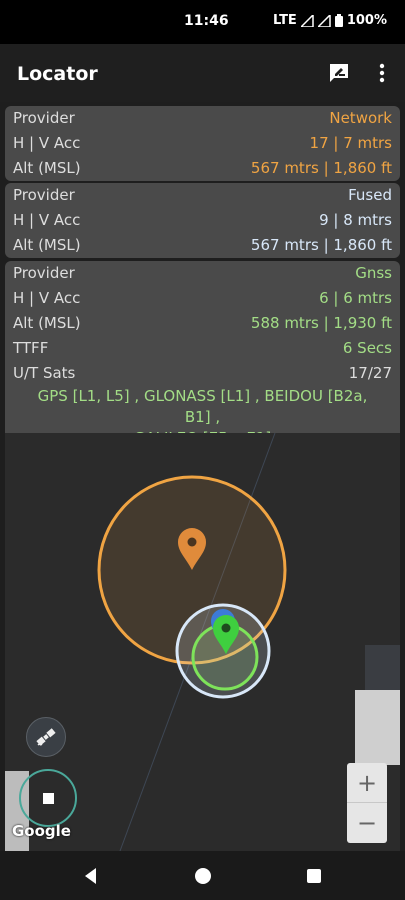 This screenshot has height=900, width=405. Describe the element at coordinates (202, 373) in the screenshot. I see `satellites-row: U/T Sats 17/27` at that location.